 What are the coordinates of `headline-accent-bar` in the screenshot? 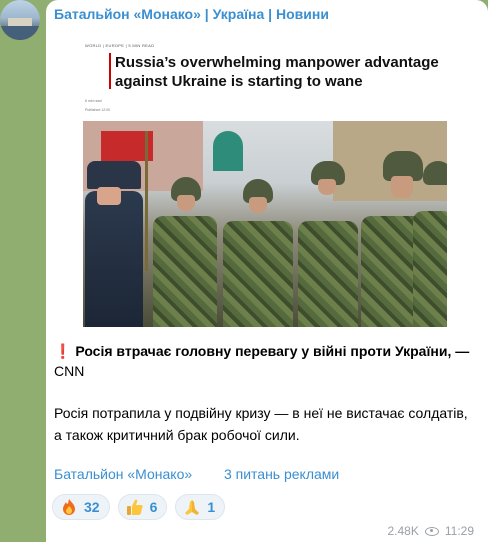 It's located at (110, 71).